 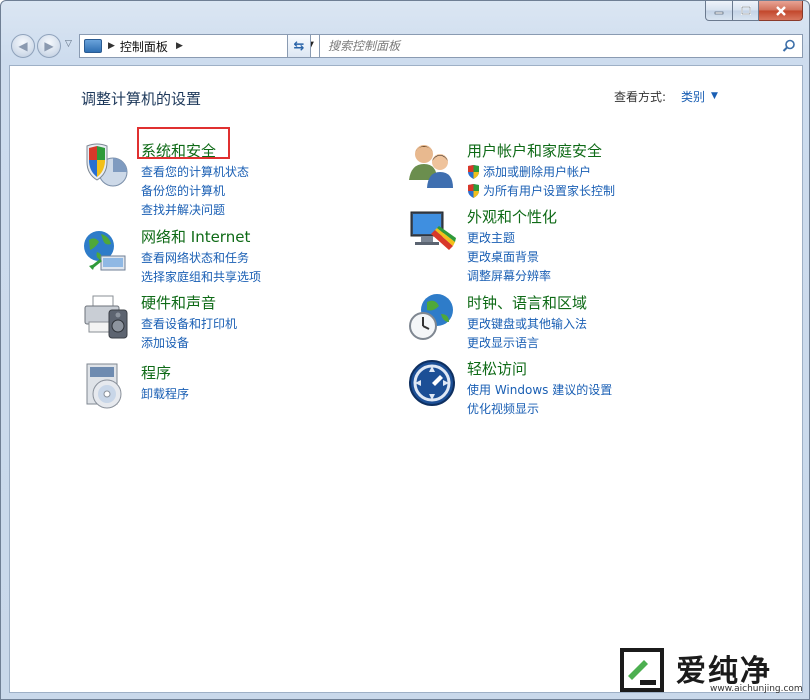 What do you see at coordinates (200, 46) in the screenshot?
I see `address-bar: ▶ 控制面板 ▶ ▼` at bounding box center [200, 46].